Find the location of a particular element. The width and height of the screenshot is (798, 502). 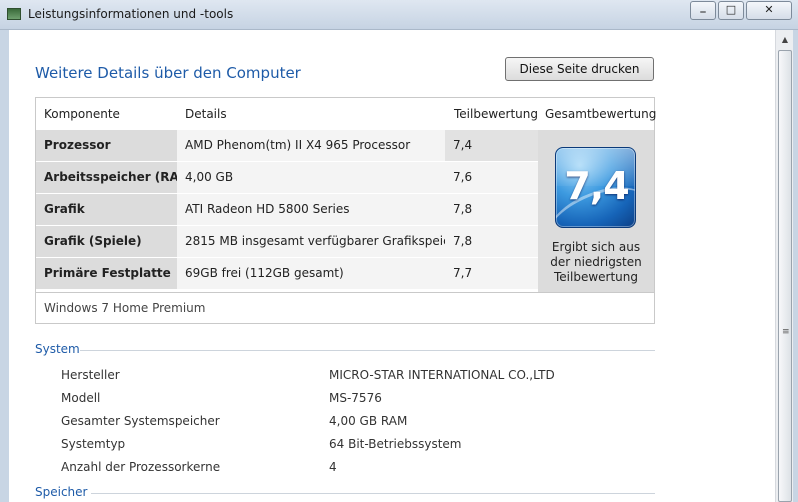

title-bar: Leistungsinformationen und -tools _ □ ✕ is located at coordinates (399, 15).